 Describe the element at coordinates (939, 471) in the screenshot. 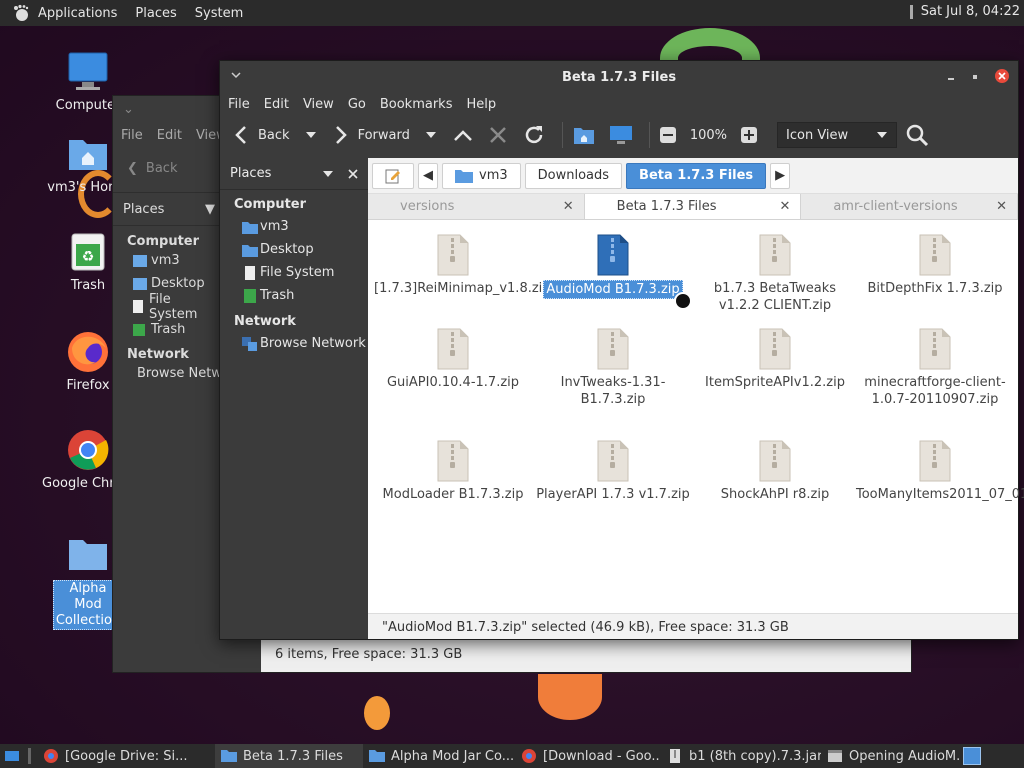

I see `file-item: TooManyItems2011_07_01.zip` at that location.